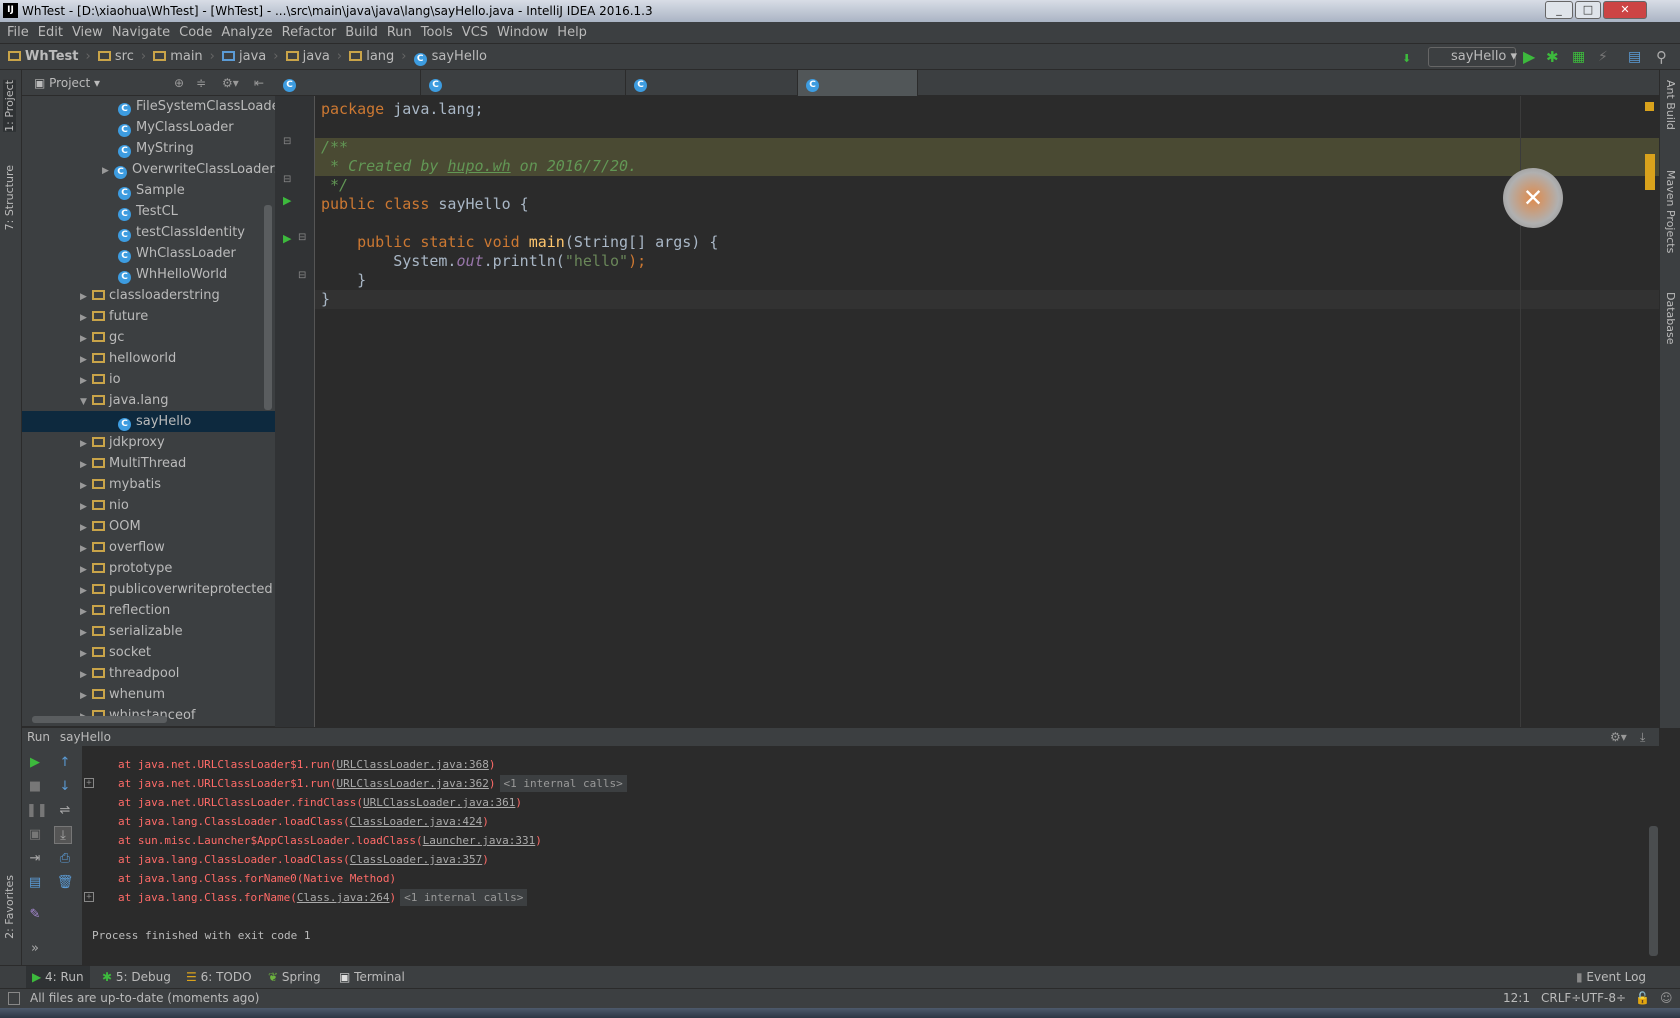 The width and height of the screenshot is (1680, 1018). Describe the element at coordinates (348, 93) in the screenshot. I see `editor-tab: CClassLoader.java✕` at that location.